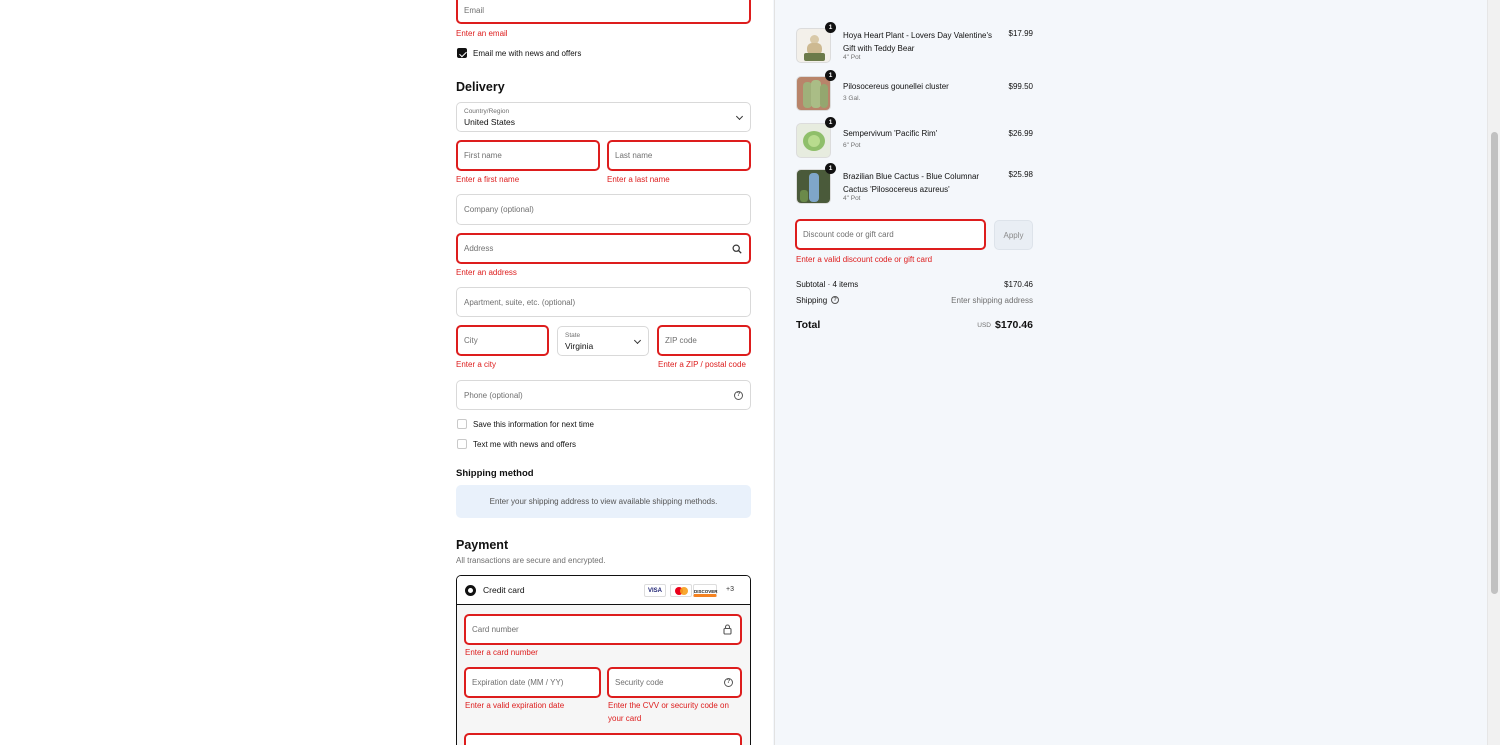  I want to click on first-name-placeholder: First name, so click(483, 155).